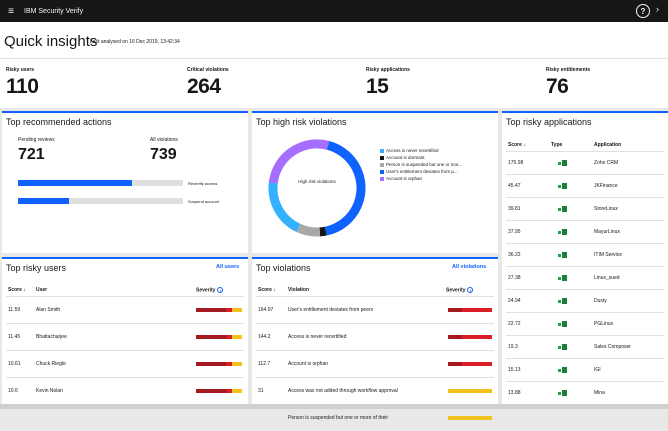  Describe the element at coordinates (41, 290) in the screenshot. I see `column-header-user: User` at that location.